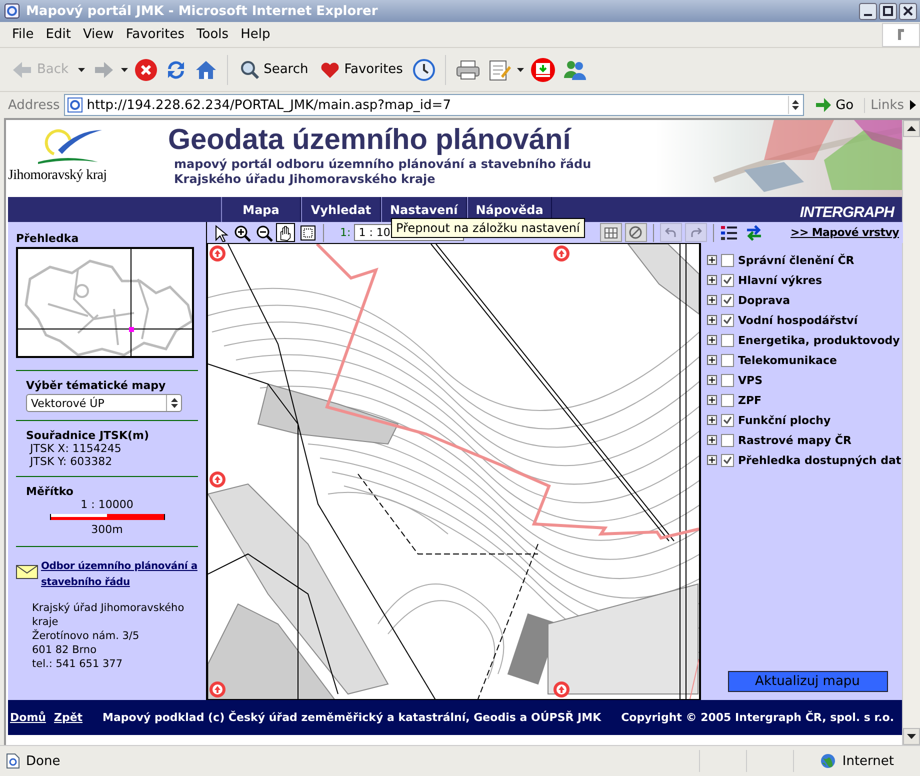 This screenshot has height=776, width=920. I want to click on theme-heading: Výběr tématické mapy, so click(96, 385).